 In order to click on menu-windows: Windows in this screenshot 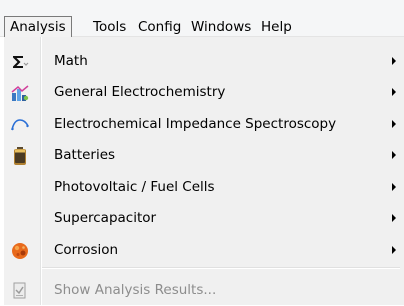, I will do `click(221, 28)`.